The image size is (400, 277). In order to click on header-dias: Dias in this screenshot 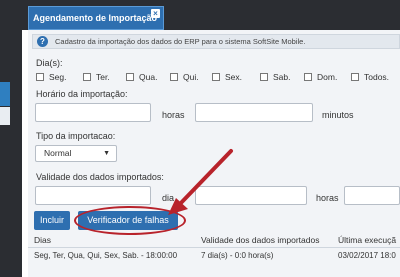, I will do `click(43, 240)`.